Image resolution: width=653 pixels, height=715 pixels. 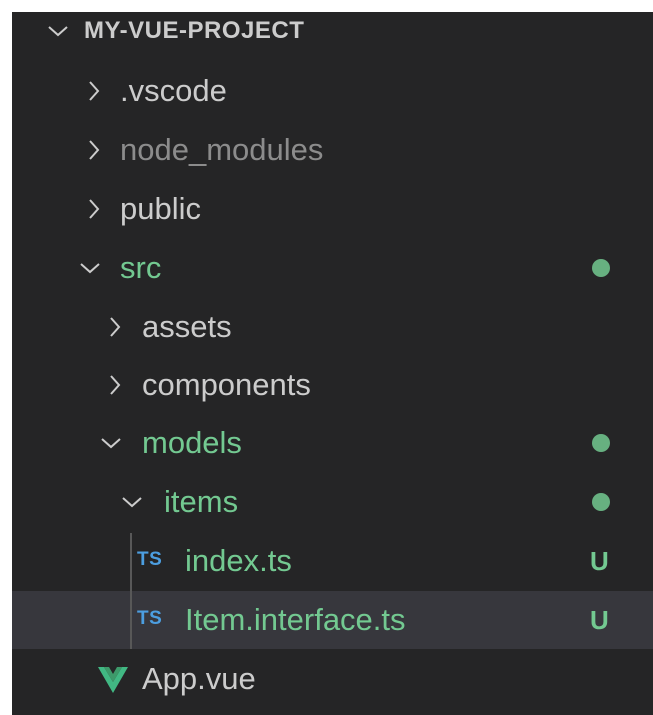 I want to click on tree-item-item-interface-ts: TS Item.interface.ts U, so click(x=332, y=620).